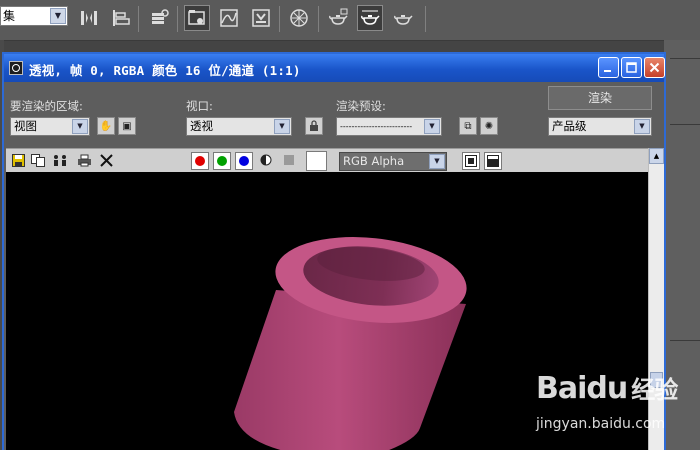 The height and width of the screenshot is (450, 700). Describe the element at coordinates (601, 424) in the screenshot. I see `watermark-url: jingyan.baidu.com` at that location.